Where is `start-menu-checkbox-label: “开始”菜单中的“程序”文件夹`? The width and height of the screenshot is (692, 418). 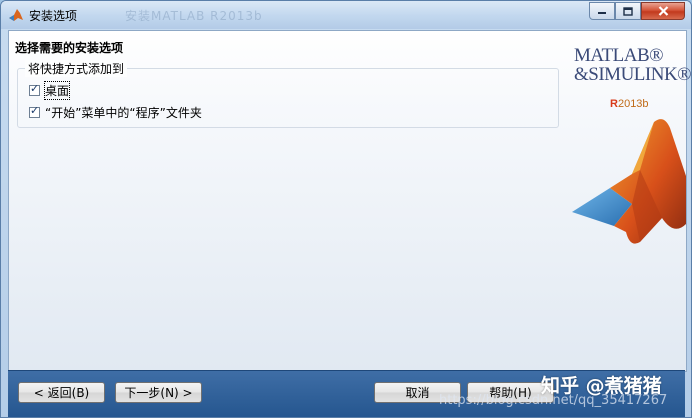 start-menu-checkbox-label: “开始”菜单中的“程序”文件夹 is located at coordinates (123, 112).